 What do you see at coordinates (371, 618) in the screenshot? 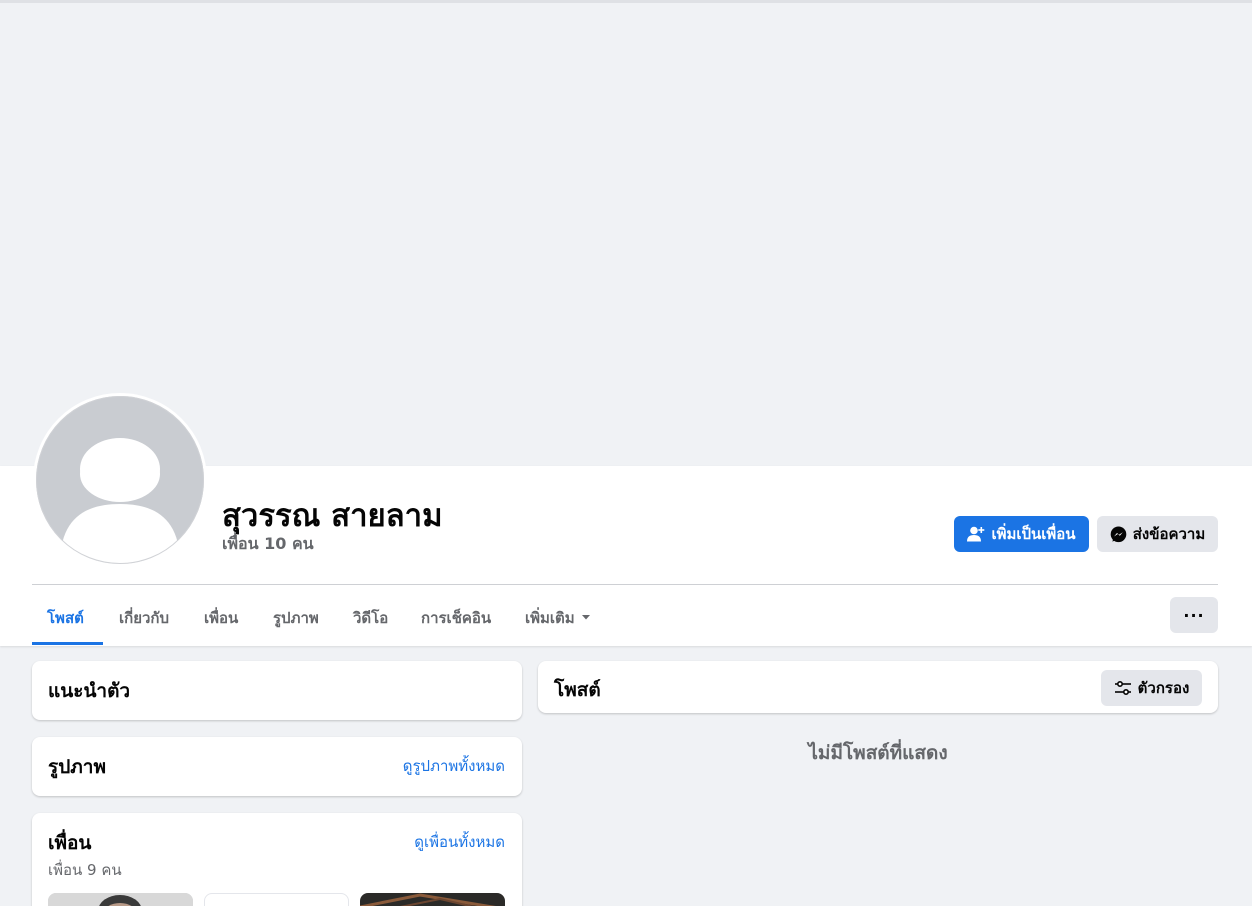
I see `tab-videos-label: วิดีโอ` at bounding box center [371, 618].